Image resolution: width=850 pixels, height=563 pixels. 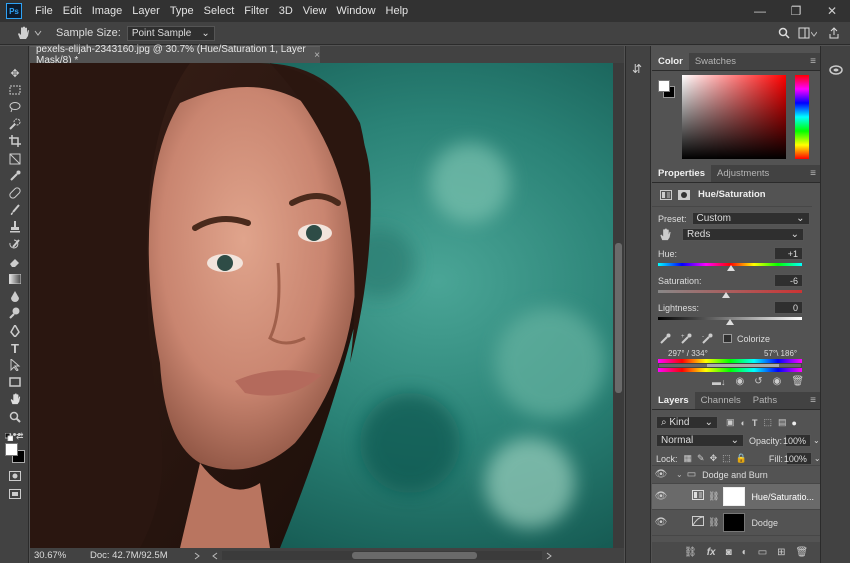 What do you see at coordinates (146, 11) in the screenshot?
I see `menu-layer: Layer` at bounding box center [146, 11].